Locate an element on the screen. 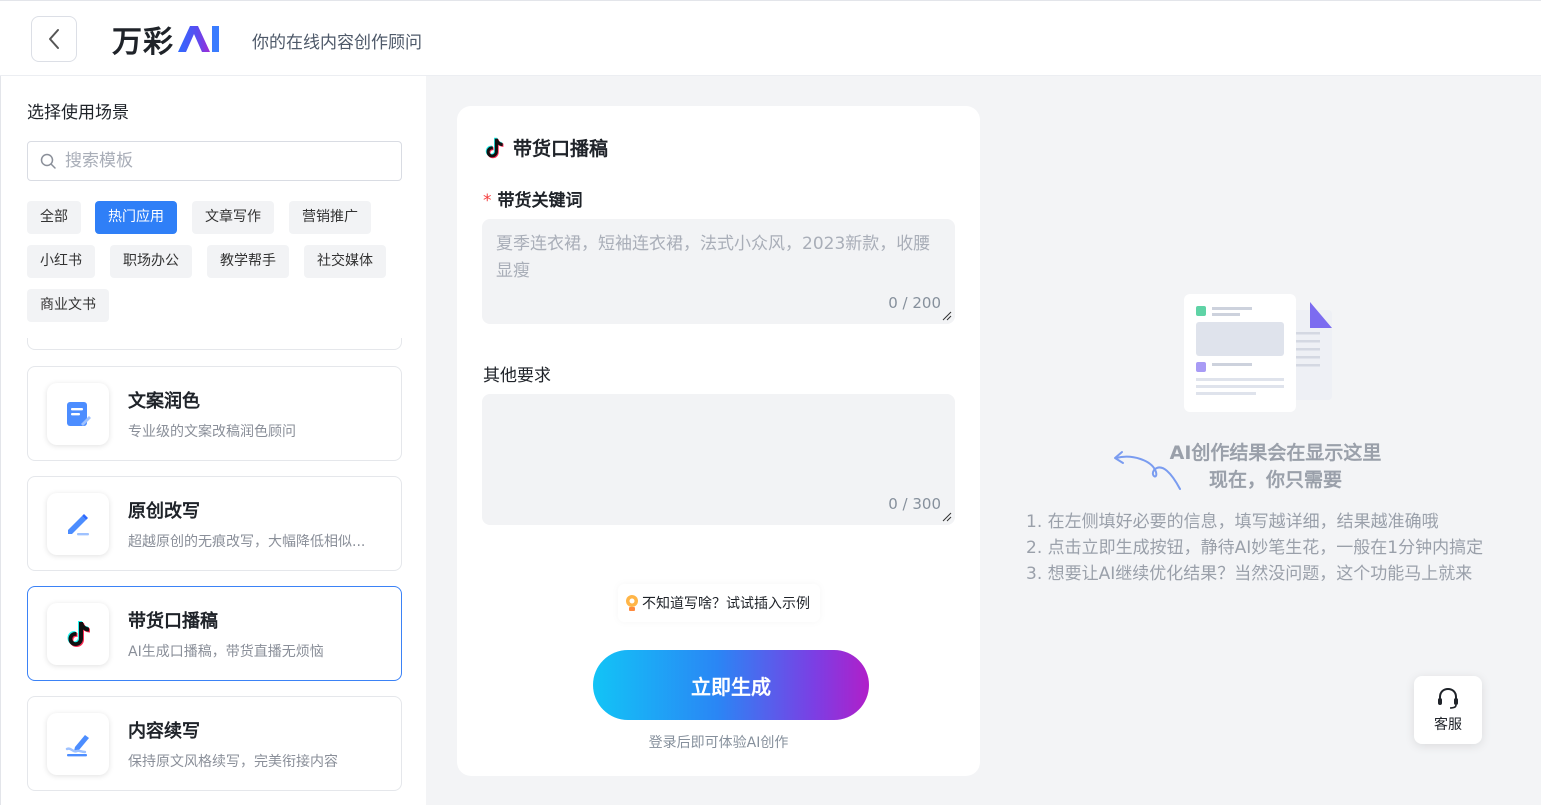 The width and height of the screenshot is (1541, 805). instruction-step: 2. 点击立即生成按钮，静待AI妙笔生花，一般在1分钟内搞定 is located at coordinates (1255, 548).